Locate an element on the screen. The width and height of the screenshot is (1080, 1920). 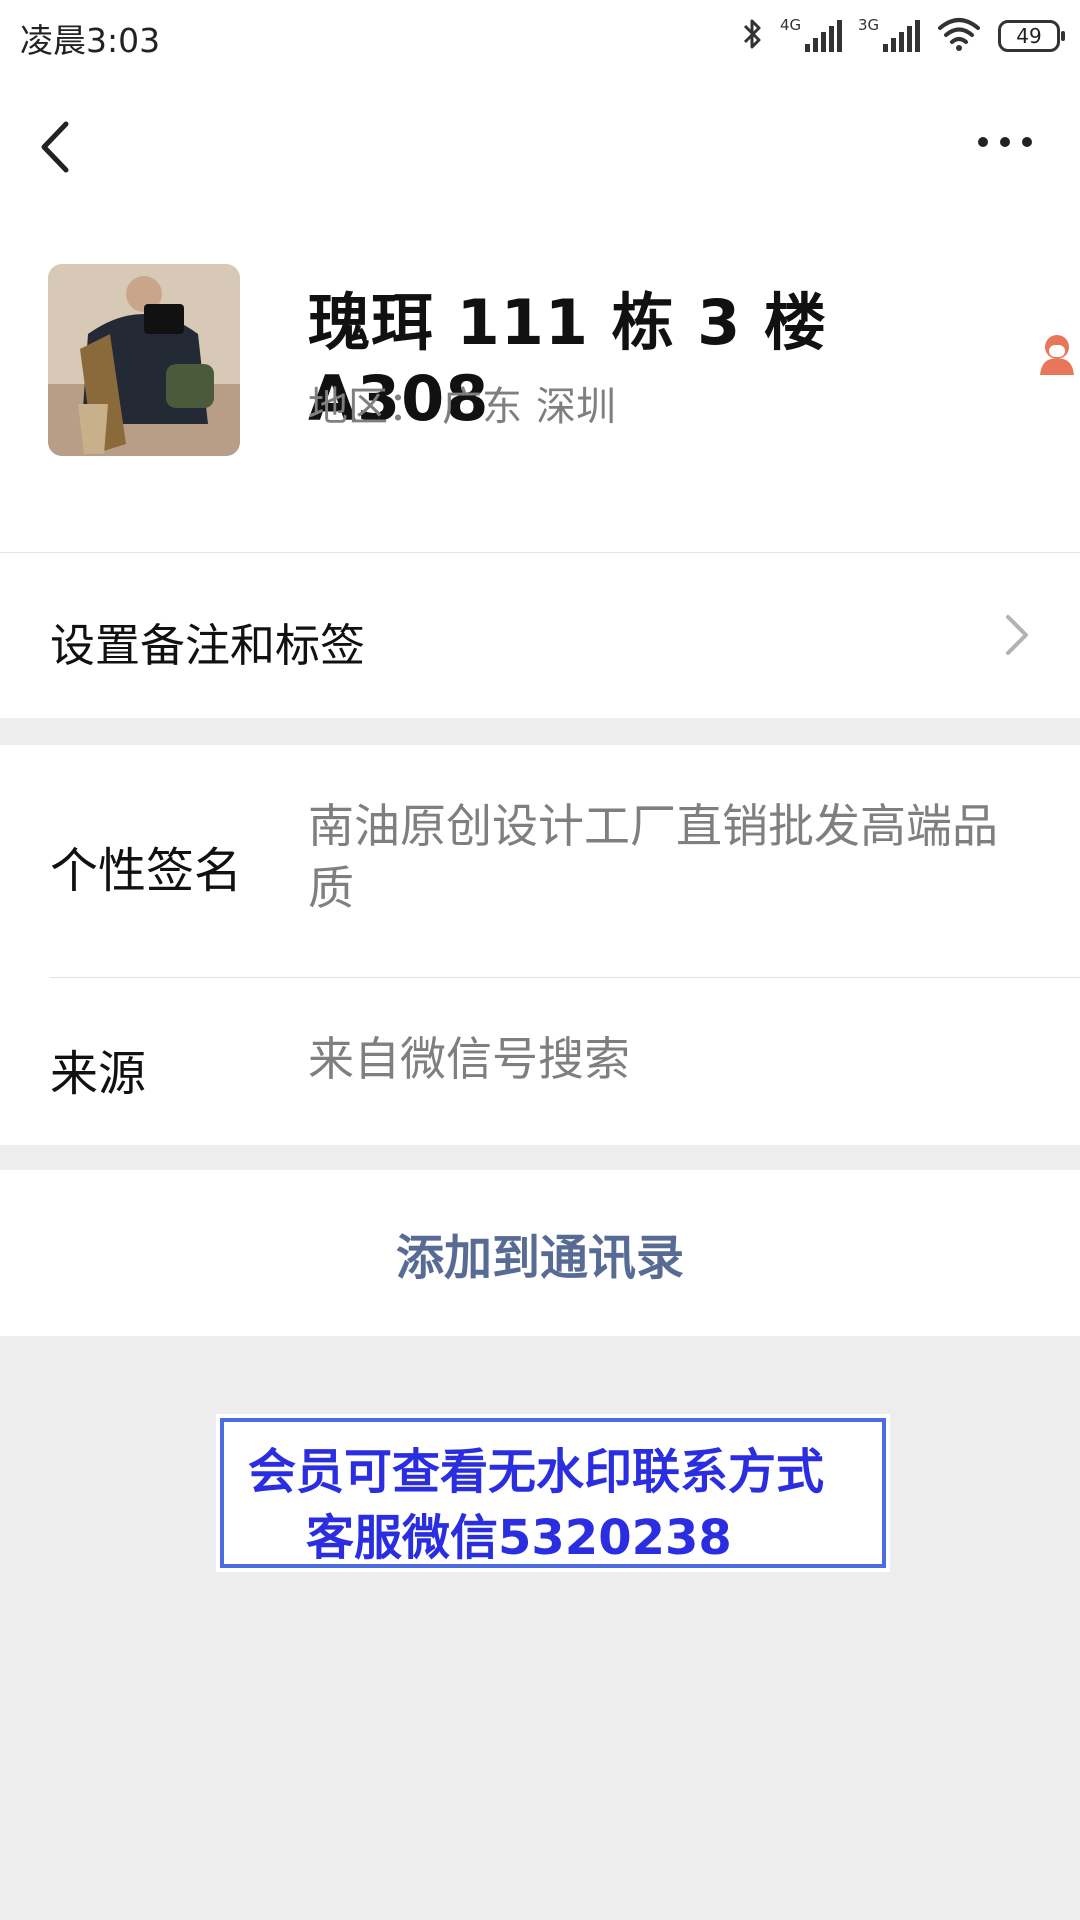
source-value: 来自微信号搜索 is located at coordinates (469, 1059).